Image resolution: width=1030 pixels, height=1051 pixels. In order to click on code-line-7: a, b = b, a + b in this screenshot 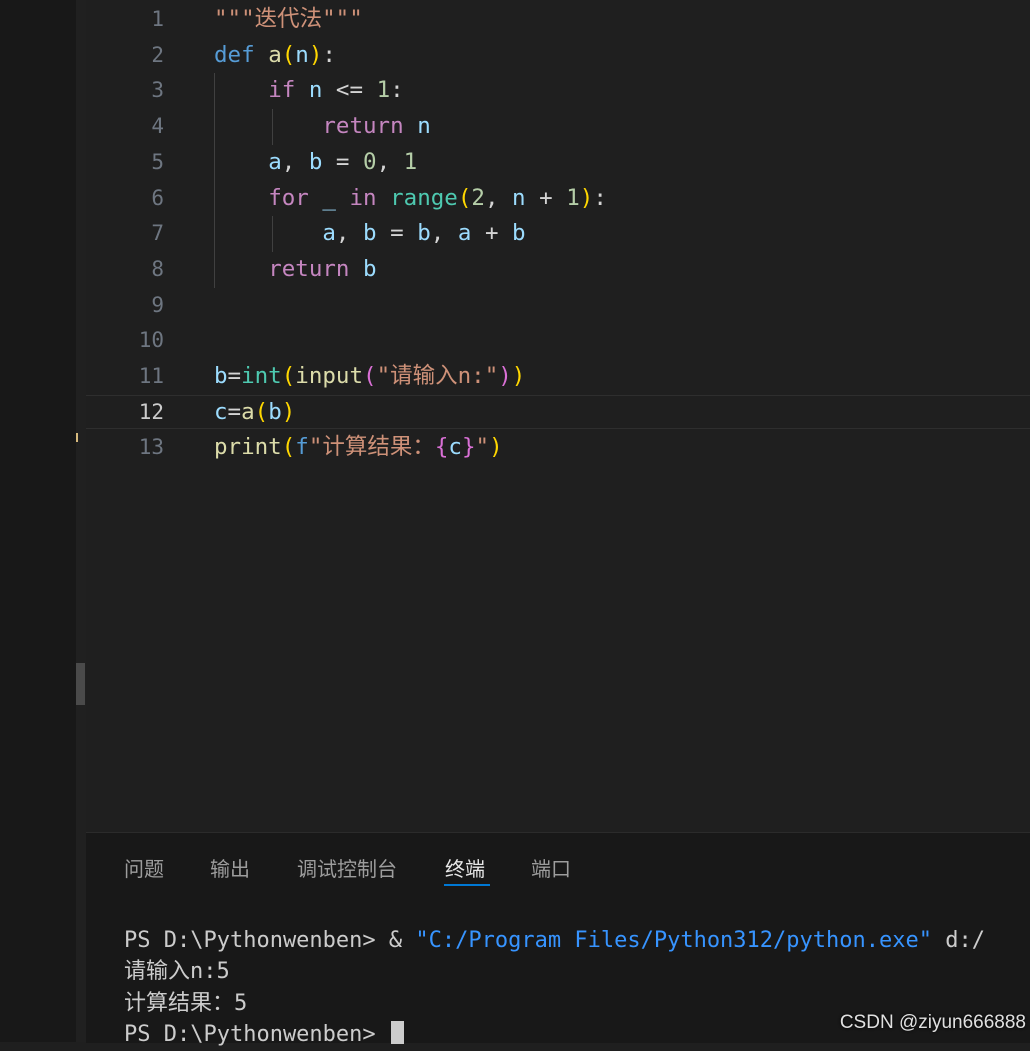, I will do `click(370, 234)`.